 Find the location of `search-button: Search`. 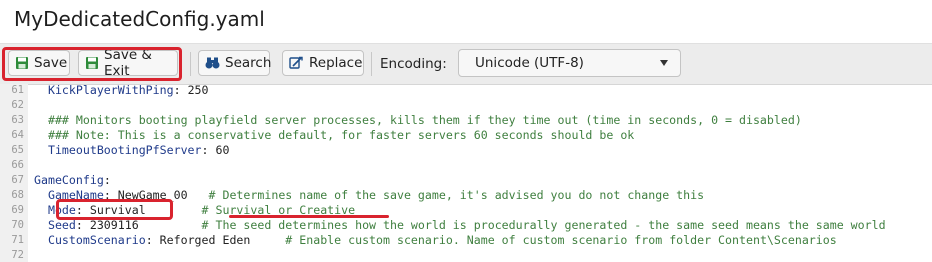

search-button: Search is located at coordinates (235, 63).